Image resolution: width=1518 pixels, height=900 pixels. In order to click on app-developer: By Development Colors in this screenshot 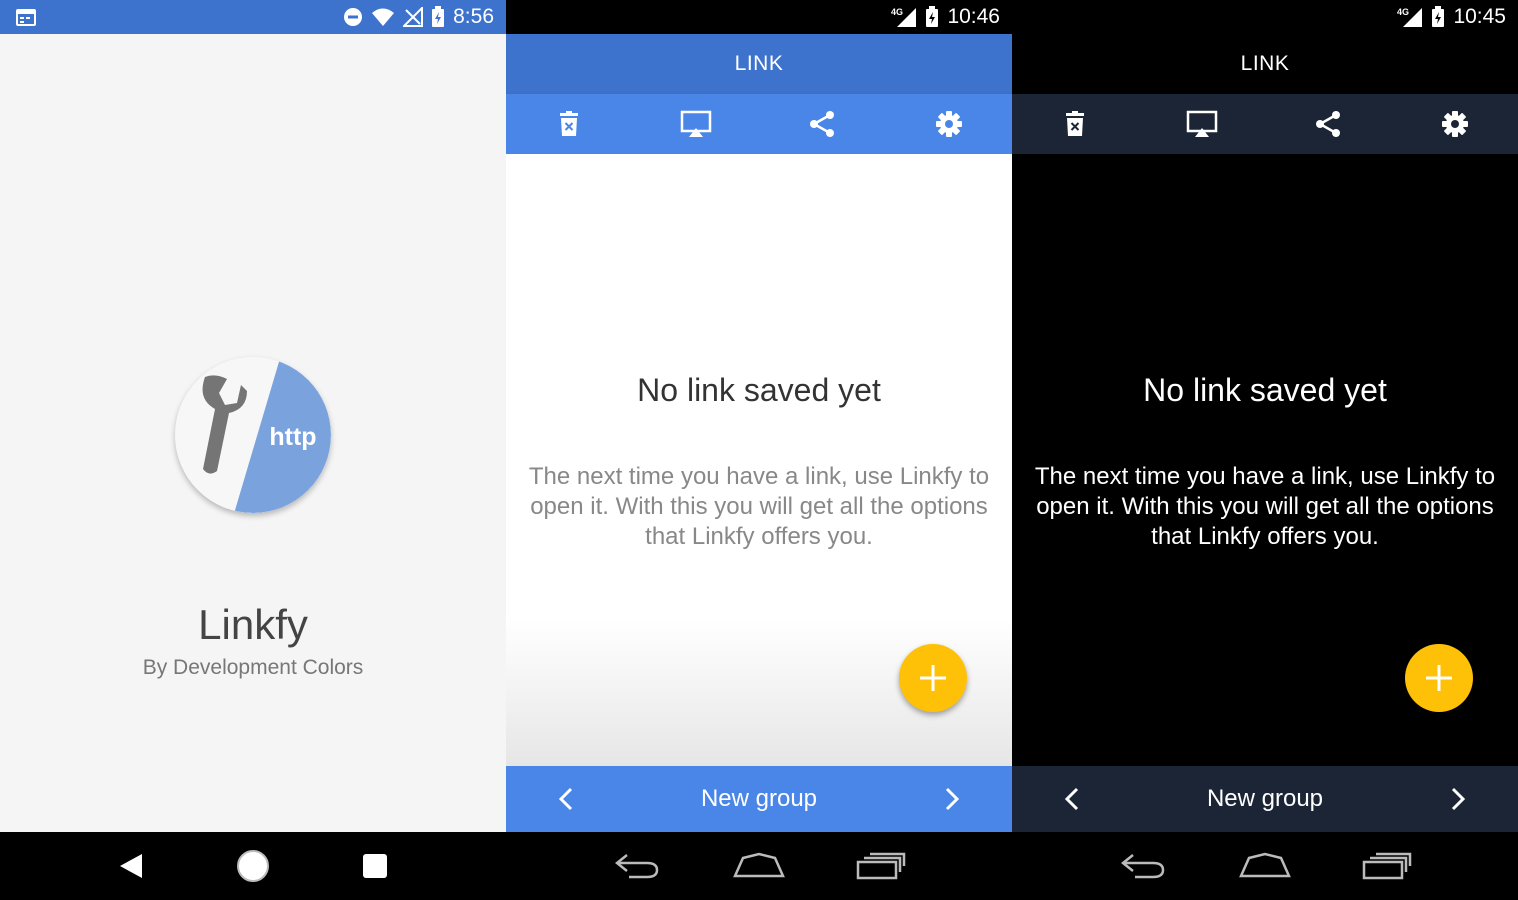, I will do `click(253, 667)`.